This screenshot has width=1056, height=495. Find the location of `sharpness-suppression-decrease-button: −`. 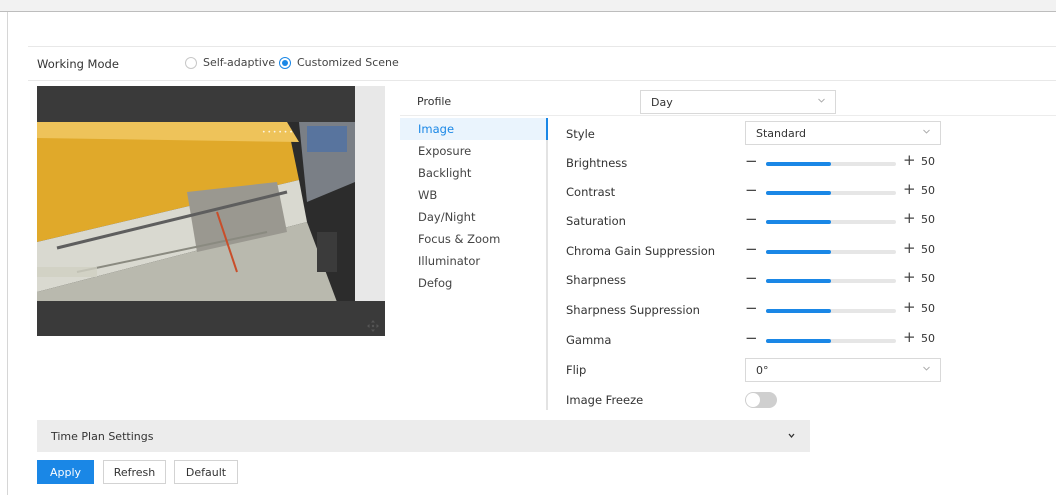

sharpness-suppression-decrease-button: − is located at coordinates (751, 308).